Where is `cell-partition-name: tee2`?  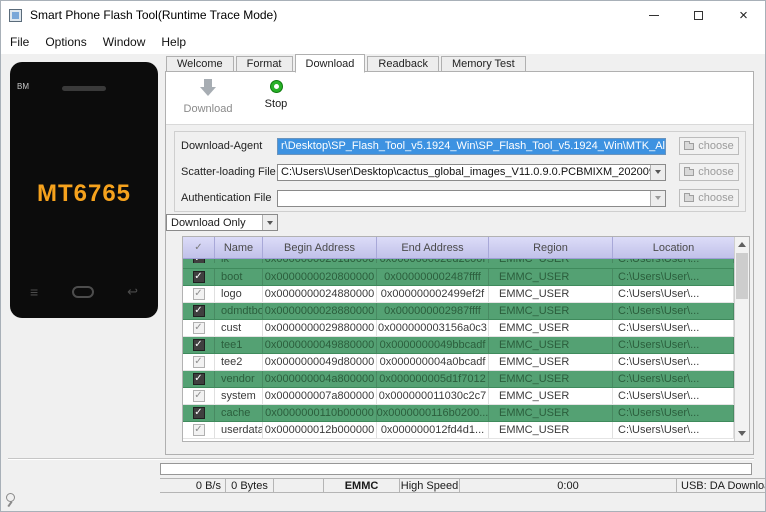
cell-partition-name: tee2 is located at coordinates (239, 362).